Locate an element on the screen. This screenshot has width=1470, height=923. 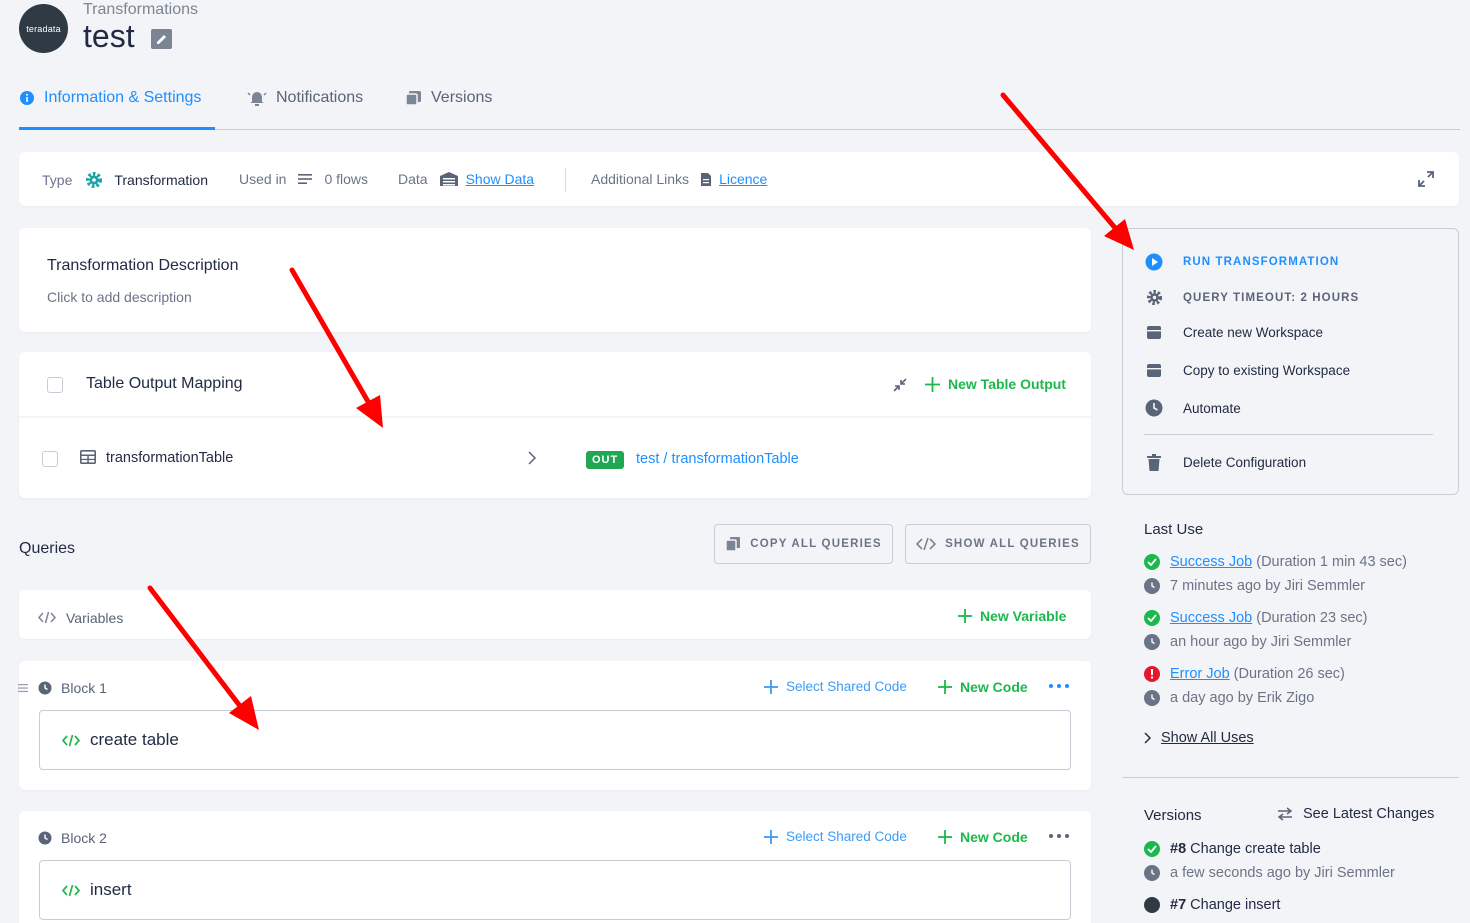
job-link: Error Job is located at coordinates (1200, 674).